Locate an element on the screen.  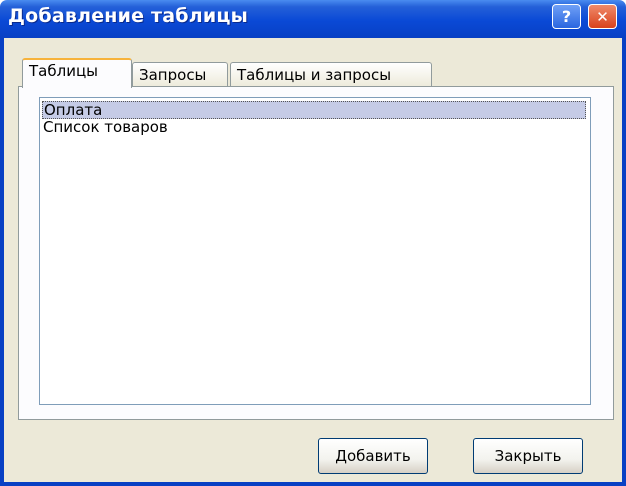
window-frame-bottom is located at coordinates (313, 484).